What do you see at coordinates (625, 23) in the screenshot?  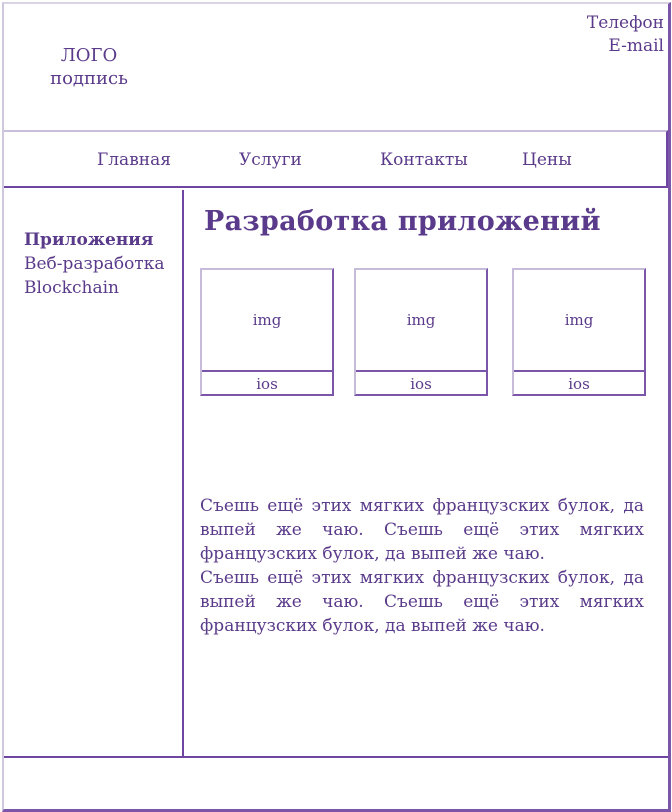 I see `phone-link: Телефон` at bounding box center [625, 23].